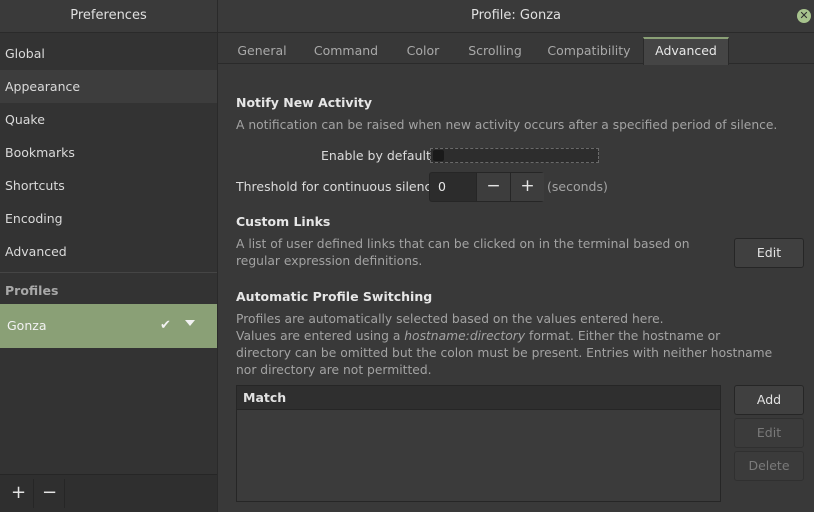 The height and width of the screenshot is (512, 814). I want to click on tab-advanced: Advanced, so click(686, 51).